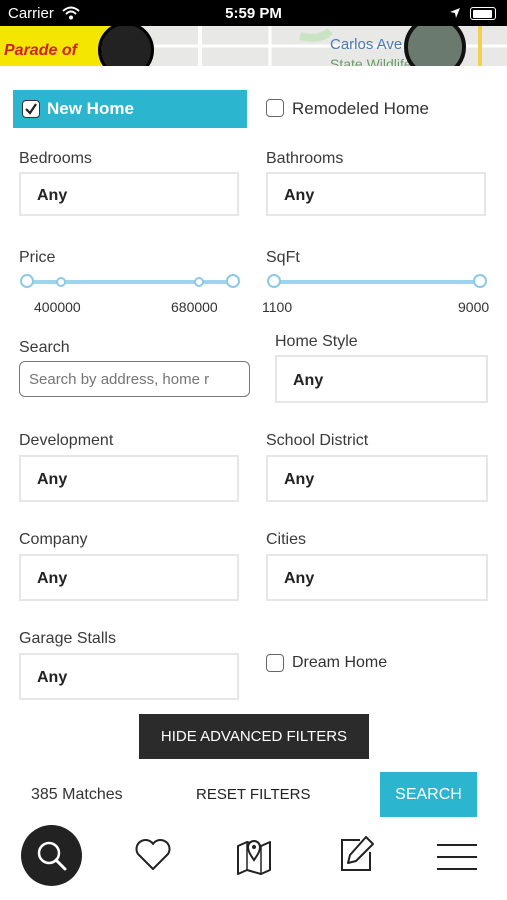  Describe the element at coordinates (299, 195) in the screenshot. I see `bathrooms-value: Any` at that location.